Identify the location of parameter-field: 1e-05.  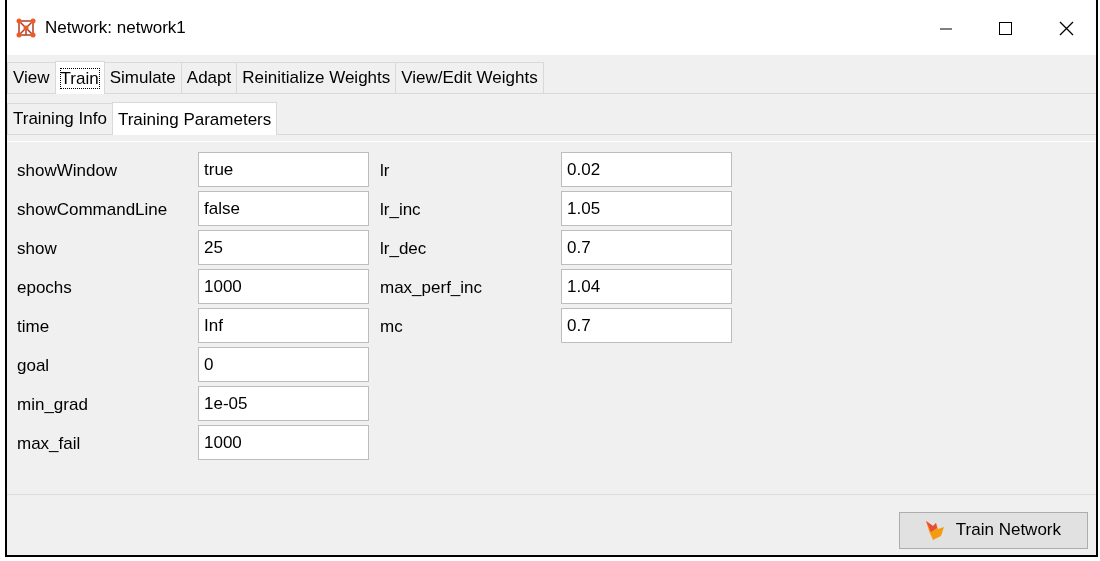
(283, 403).